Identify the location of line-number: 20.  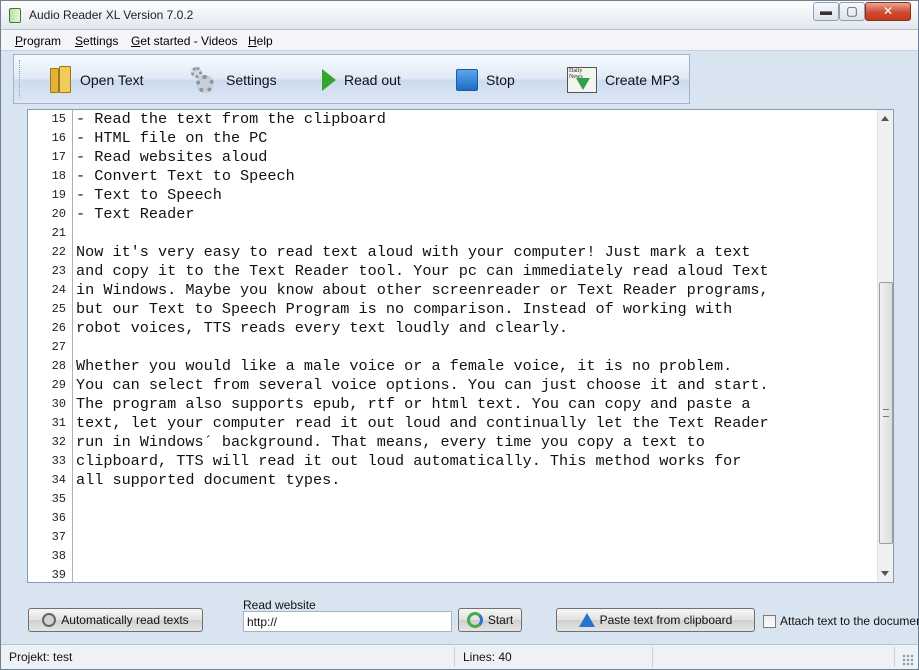
(58, 214).